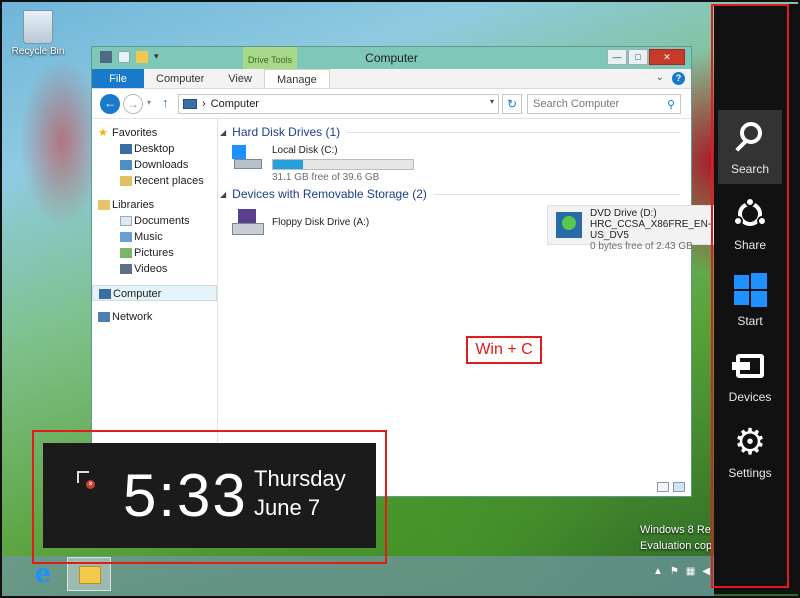  I want to click on clock-day: Thursday, so click(300, 478).